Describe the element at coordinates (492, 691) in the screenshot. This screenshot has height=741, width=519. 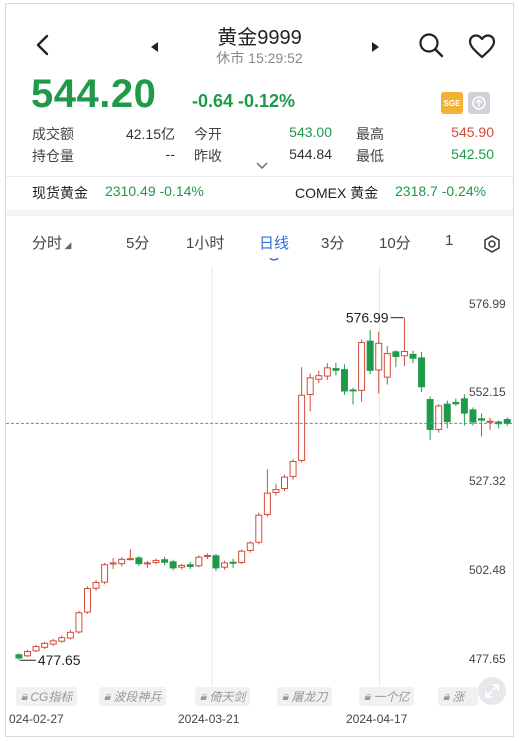
I see `expand-chart-button` at that location.